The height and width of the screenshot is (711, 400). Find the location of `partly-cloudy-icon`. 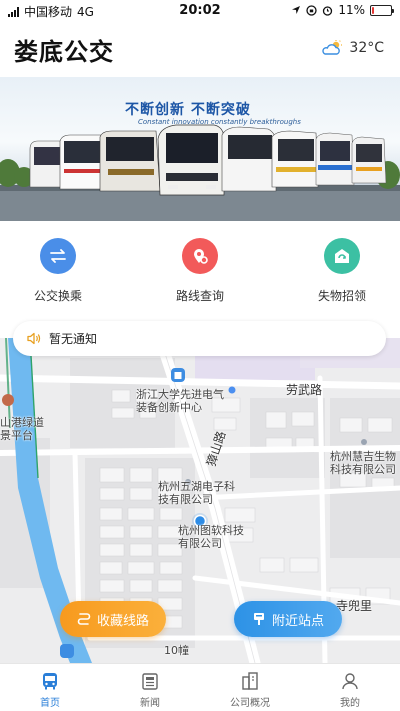

partly-cloudy-icon is located at coordinates (332, 47).